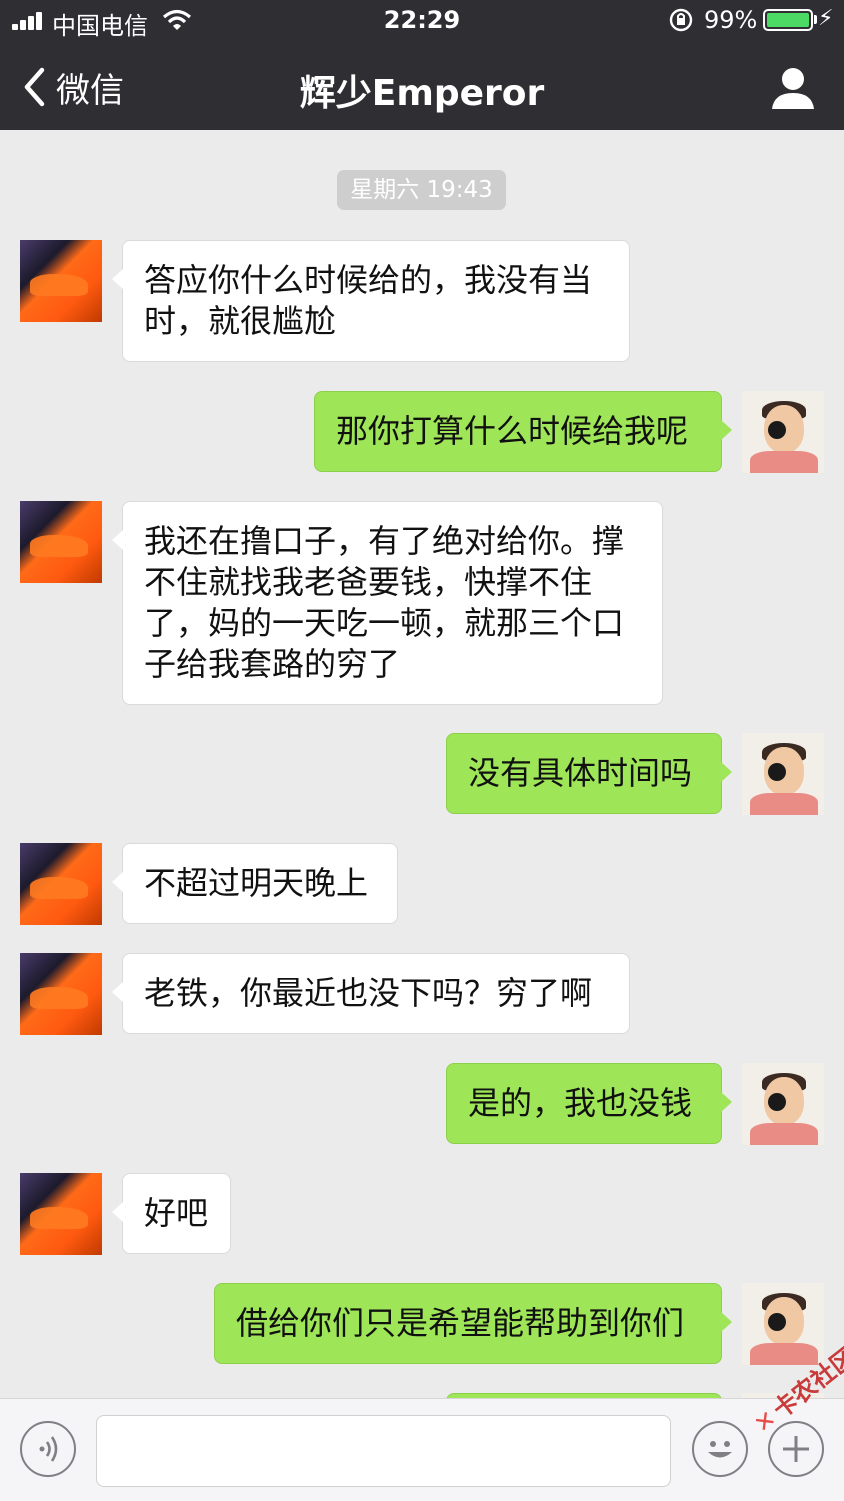 Image resolution: width=844 pixels, height=1501 pixels. I want to click on input-bar, so click(422, 1449).